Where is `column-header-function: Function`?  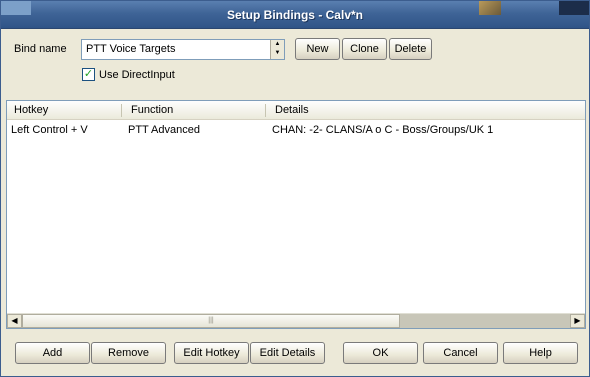 column-header-function: Function is located at coordinates (195, 110).